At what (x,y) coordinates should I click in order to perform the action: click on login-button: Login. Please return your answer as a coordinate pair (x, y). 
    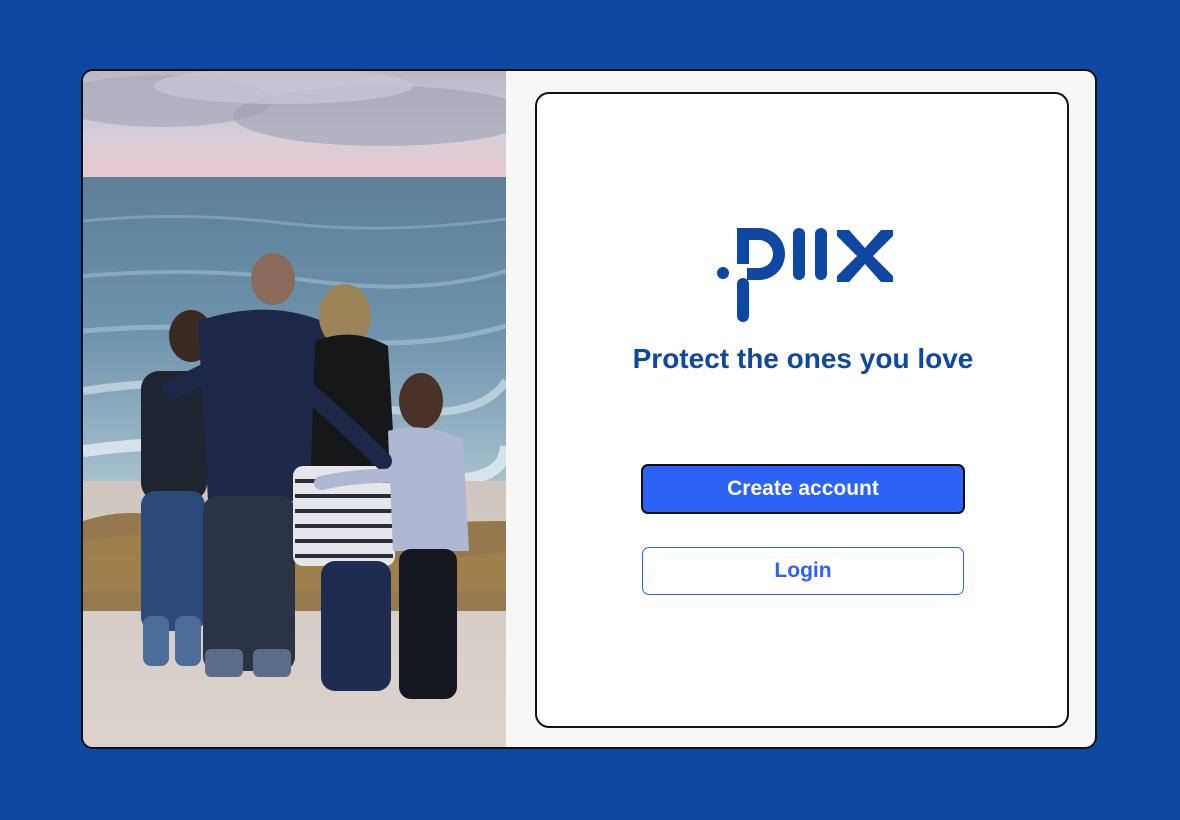
    Looking at the image, I should click on (803, 571).